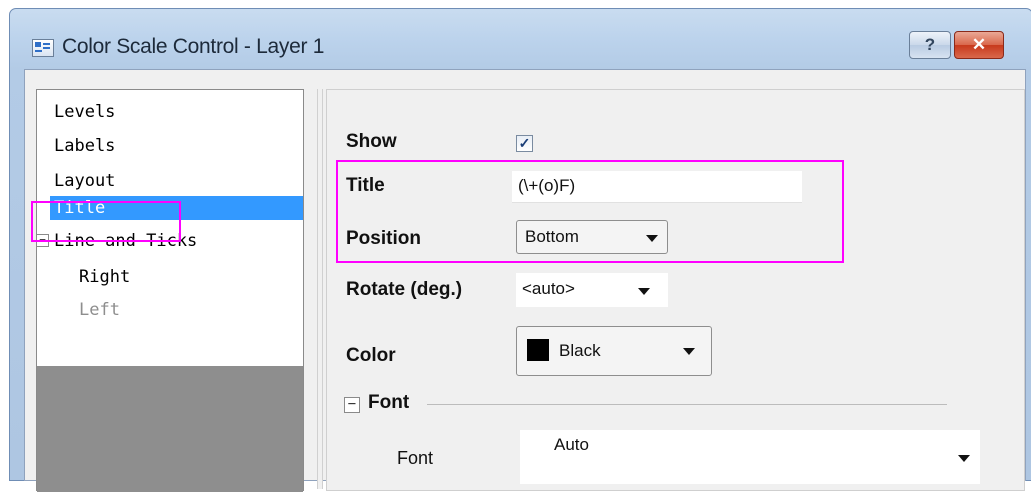 The image size is (1031, 492). I want to click on title-text-value: (\+(o)F), so click(547, 185).